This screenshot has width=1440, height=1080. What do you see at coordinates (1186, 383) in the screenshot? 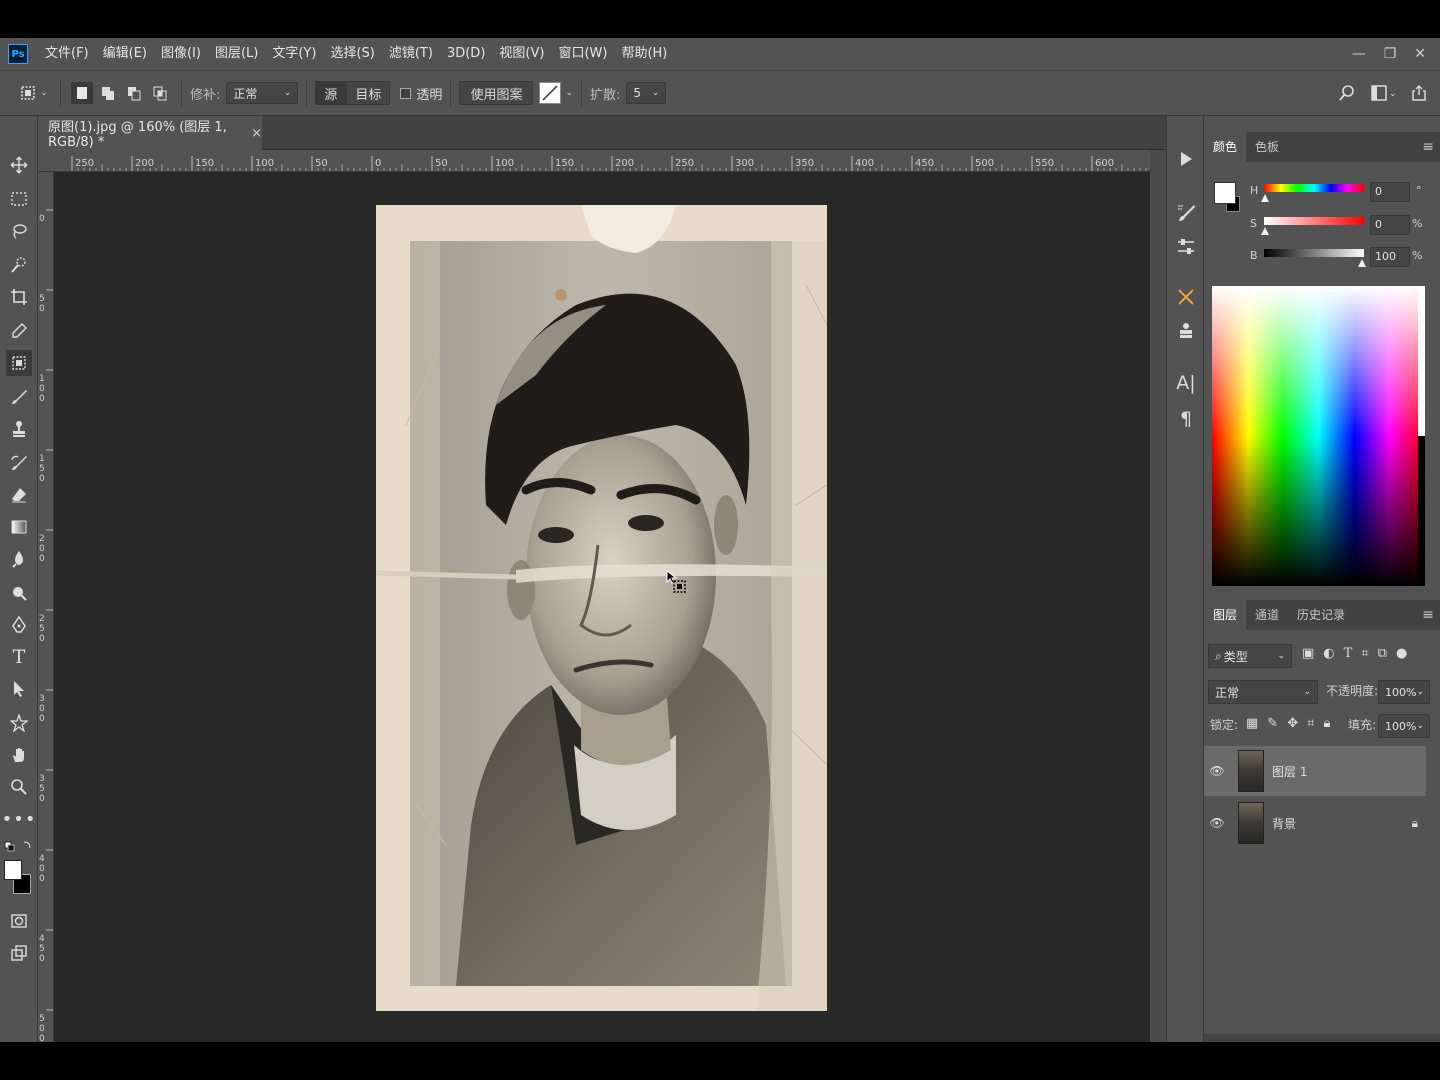
I see `character-panel-button: A|` at bounding box center [1186, 383].